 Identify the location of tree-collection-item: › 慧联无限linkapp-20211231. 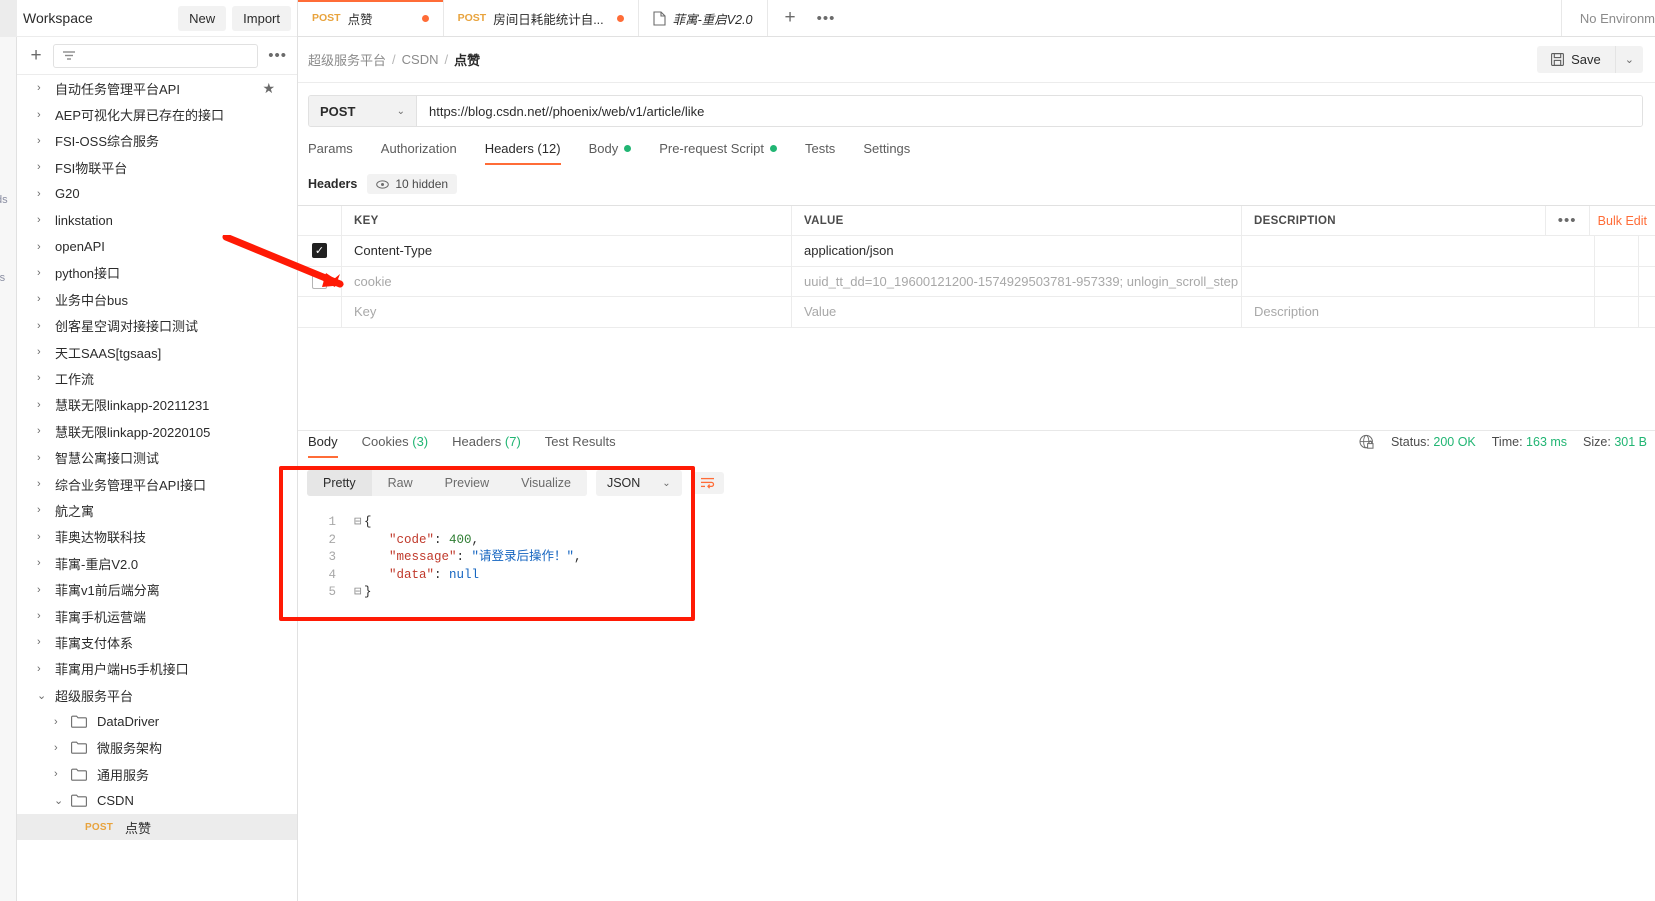
(157, 405).